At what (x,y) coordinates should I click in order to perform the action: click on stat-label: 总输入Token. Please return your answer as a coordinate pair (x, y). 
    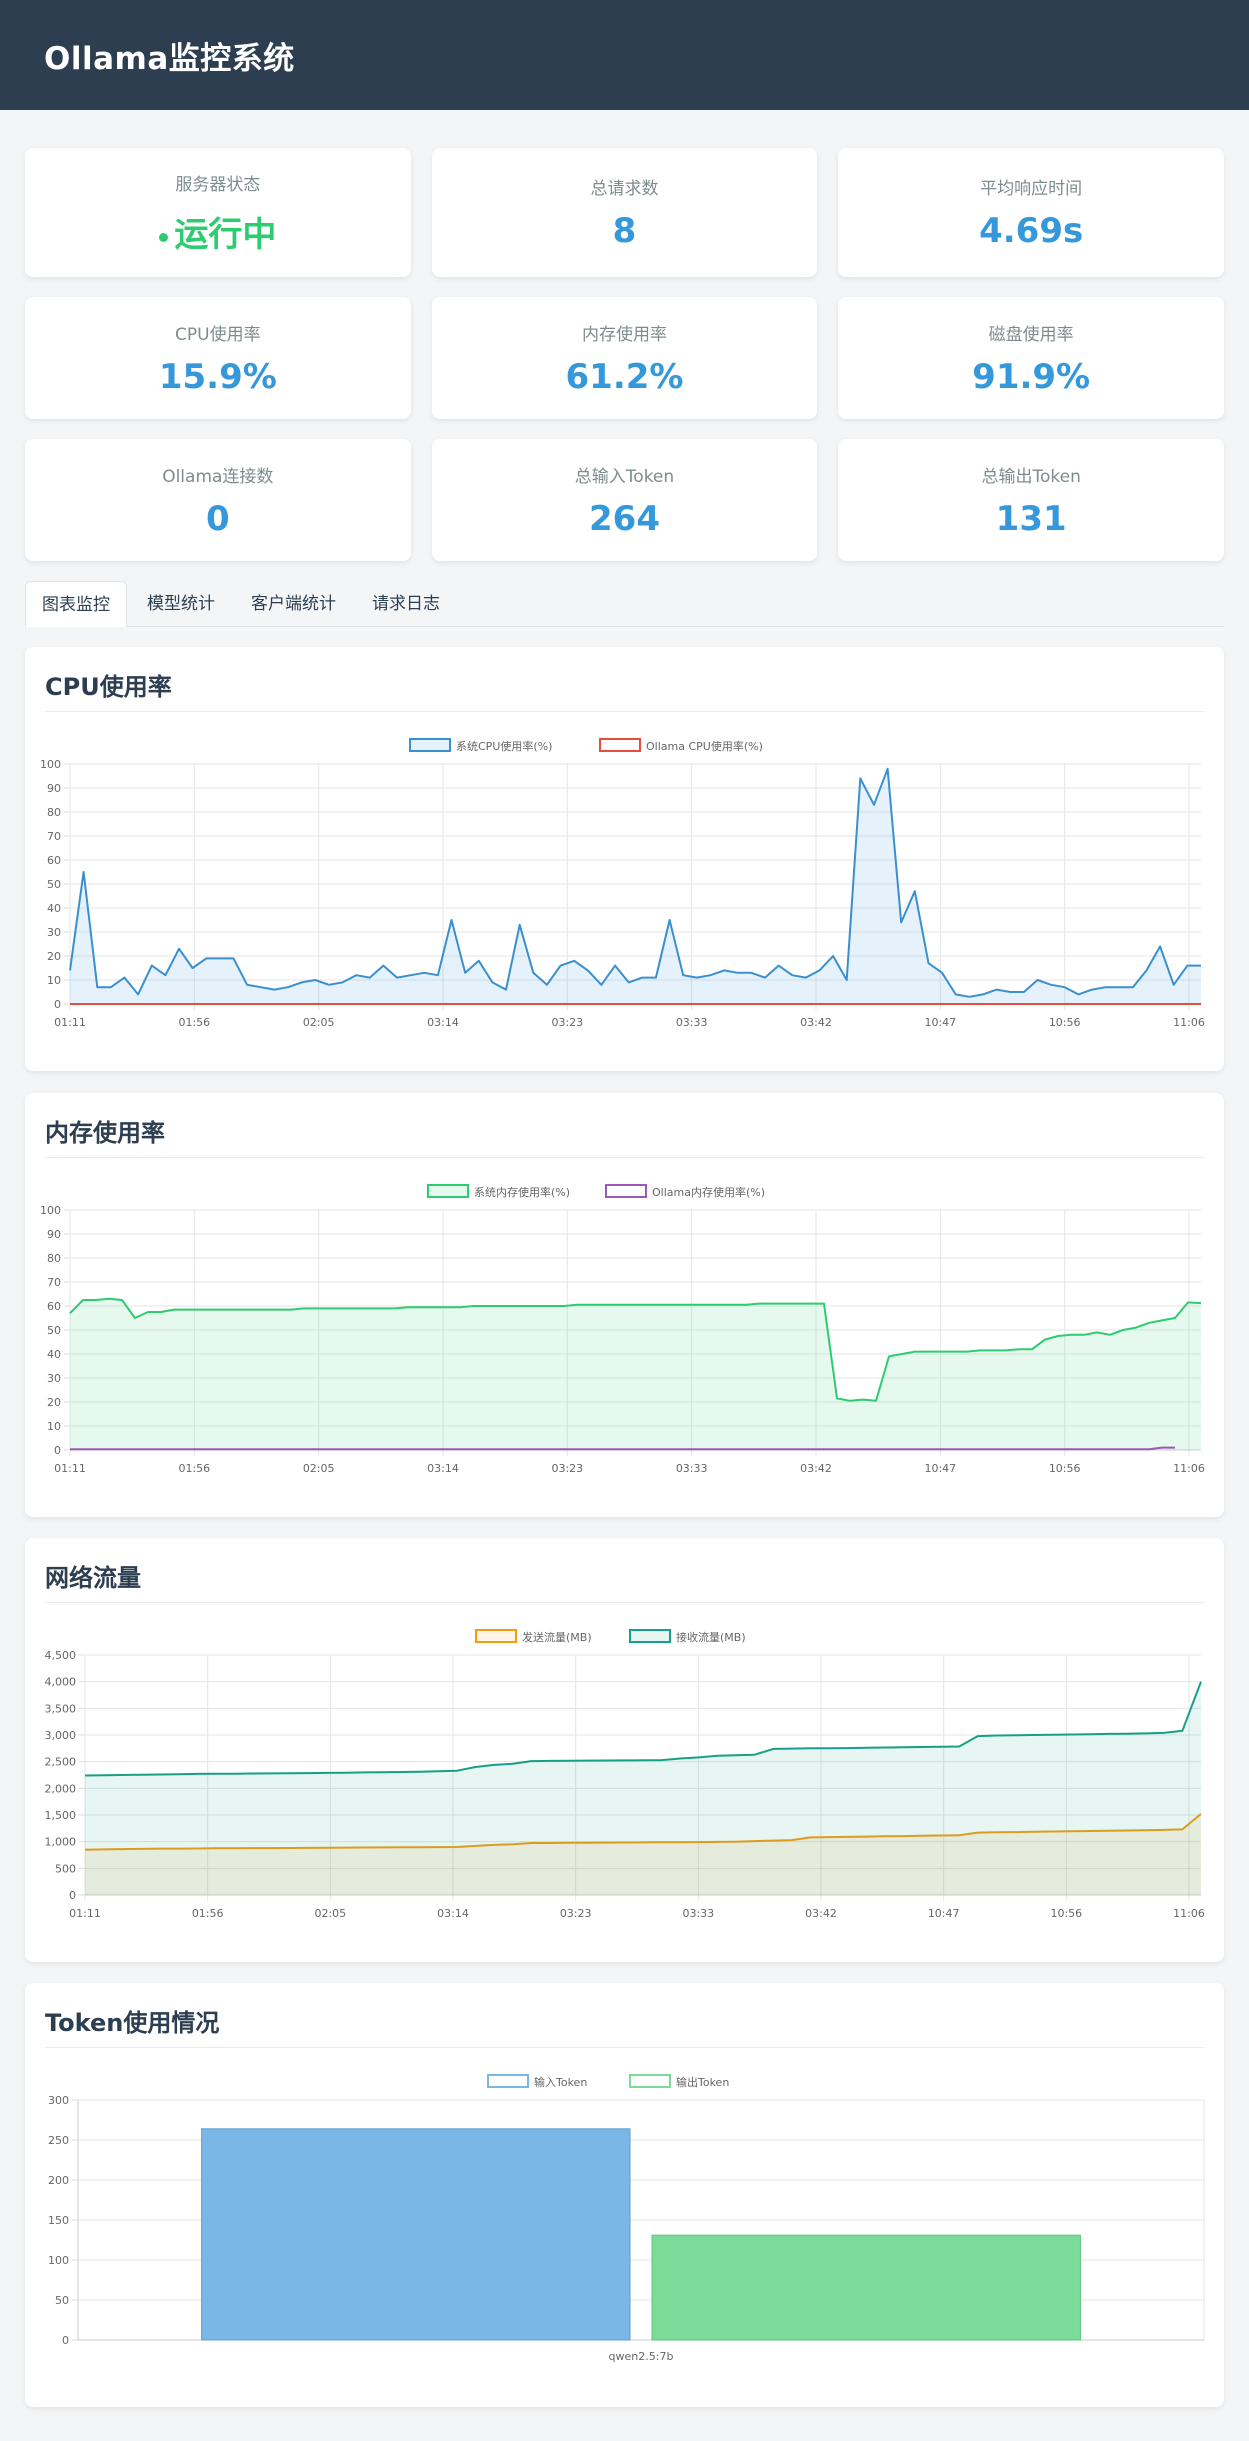
    Looking at the image, I should click on (624, 476).